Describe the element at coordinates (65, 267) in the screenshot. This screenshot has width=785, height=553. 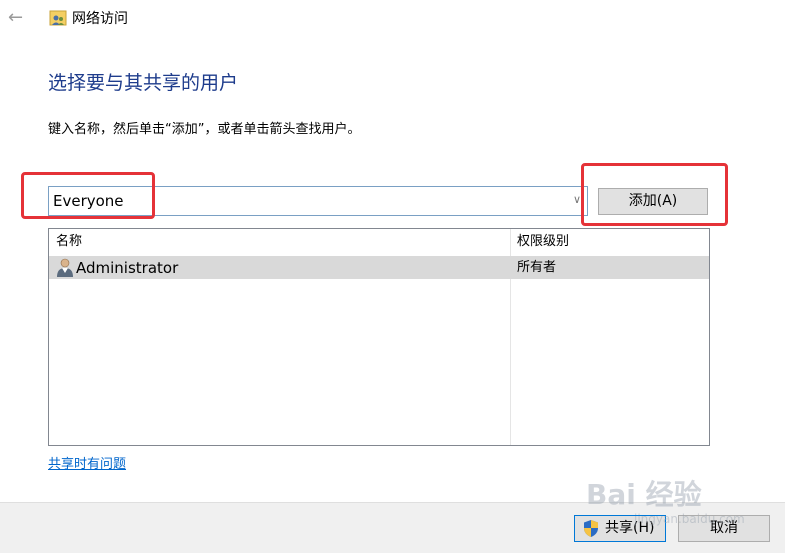
I see `user-icon` at that location.